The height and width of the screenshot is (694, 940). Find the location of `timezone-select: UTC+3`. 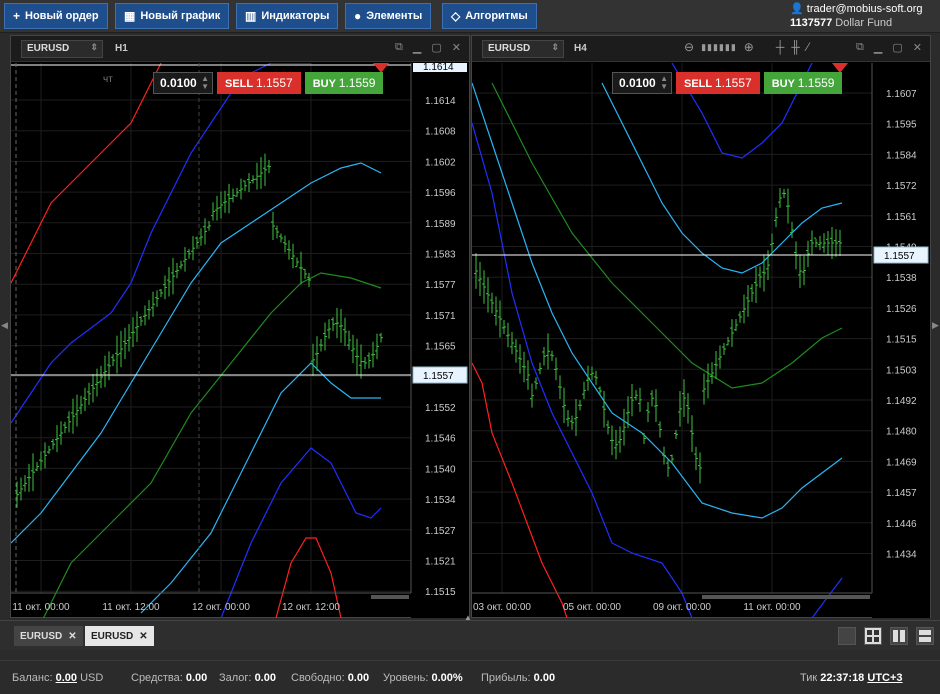

timezone-select: UTC+3 is located at coordinates (884, 678).